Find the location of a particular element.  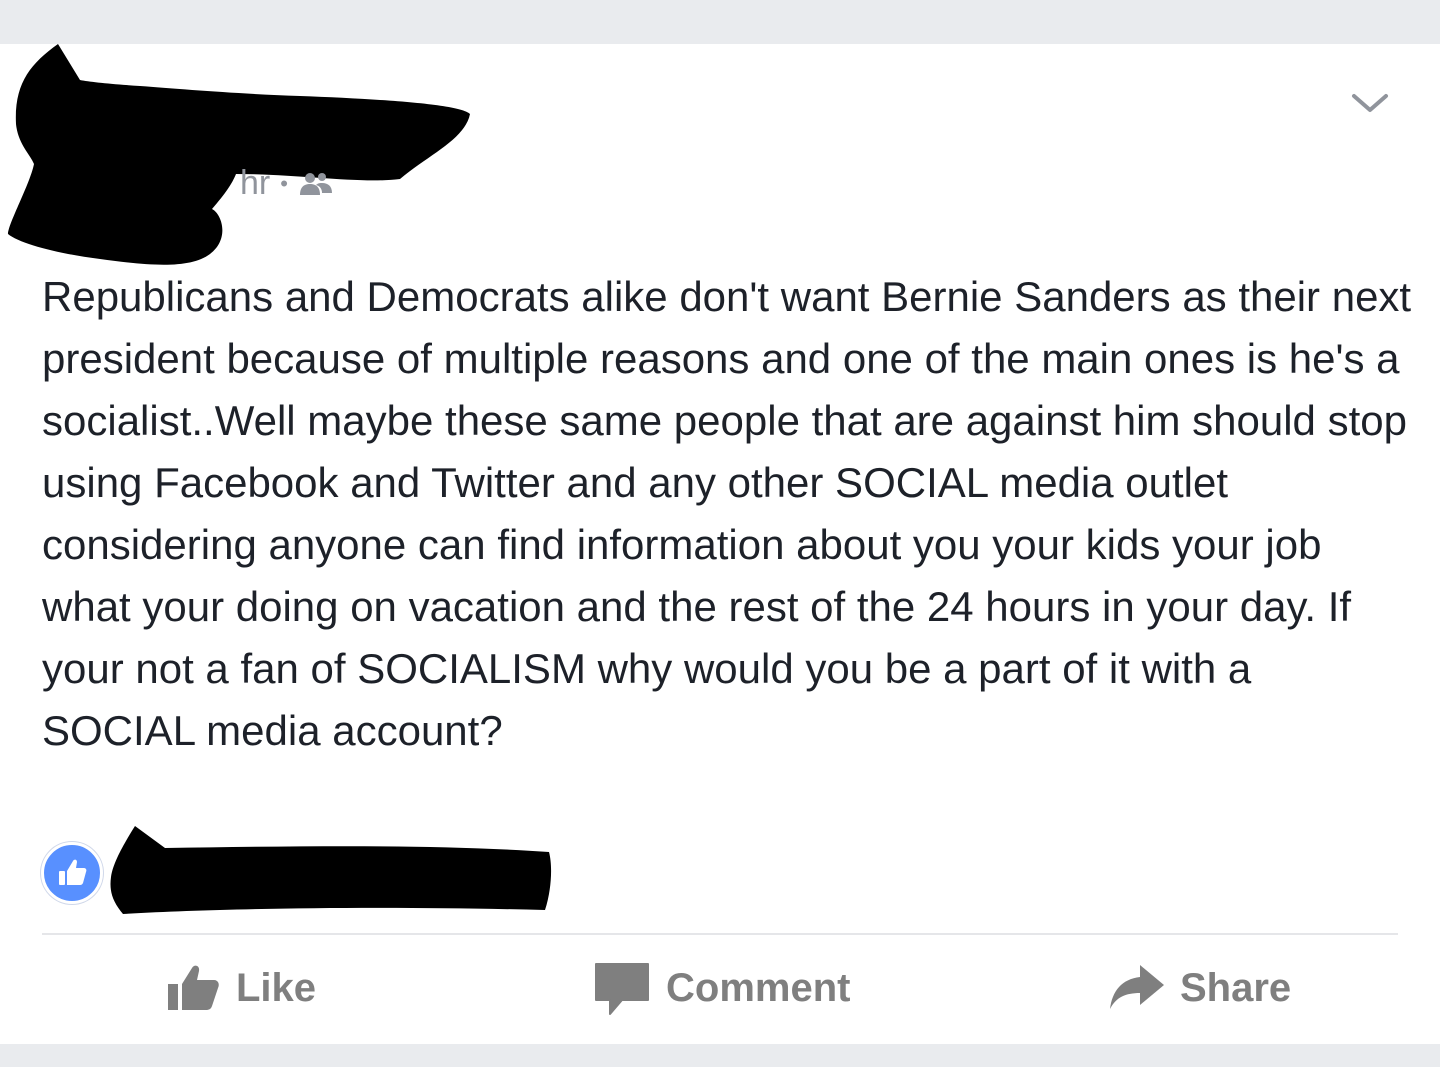

share-button: Share is located at coordinates (1199, 988).